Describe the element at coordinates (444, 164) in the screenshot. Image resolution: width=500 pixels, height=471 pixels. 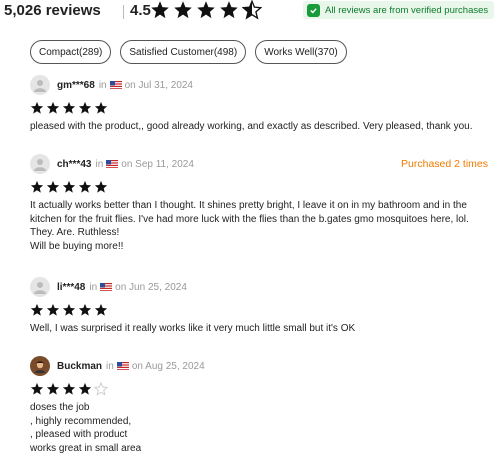
I see `purchased-count: Purchased 2 times` at that location.